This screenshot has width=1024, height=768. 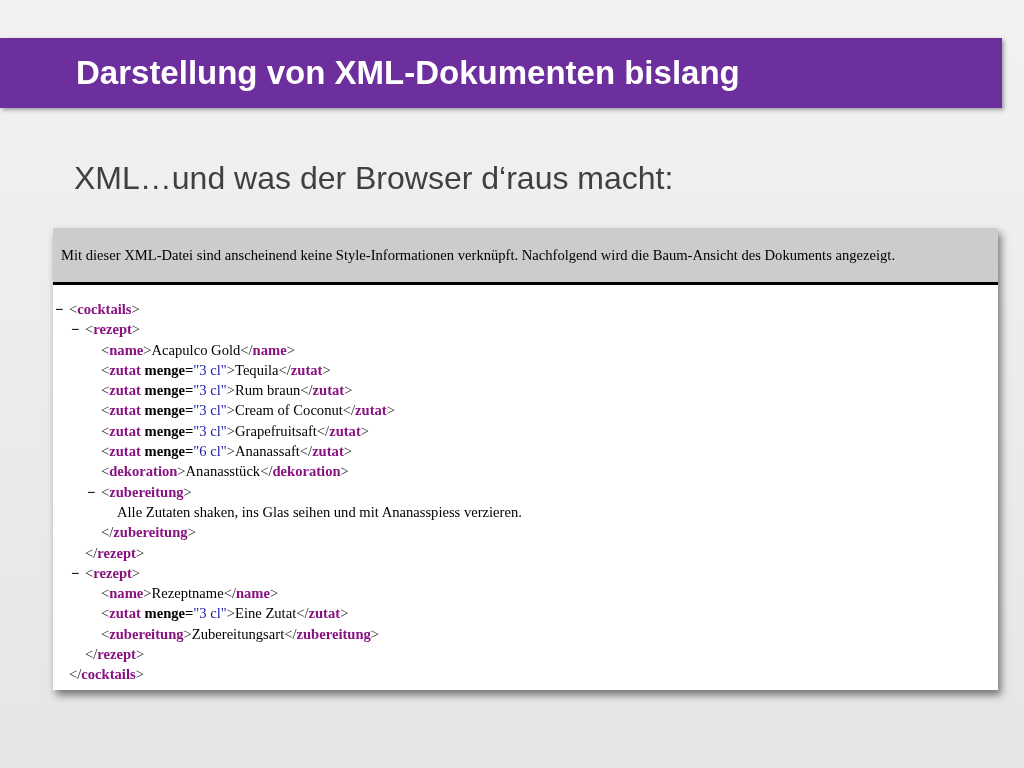 What do you see at coordinates (319, 511) in the screenshot?
I see `xml-line: Alle Zutaten shaken, ins Glas seihen und mit Ananasspiess verzieren.` at bounding box center [319, 511].